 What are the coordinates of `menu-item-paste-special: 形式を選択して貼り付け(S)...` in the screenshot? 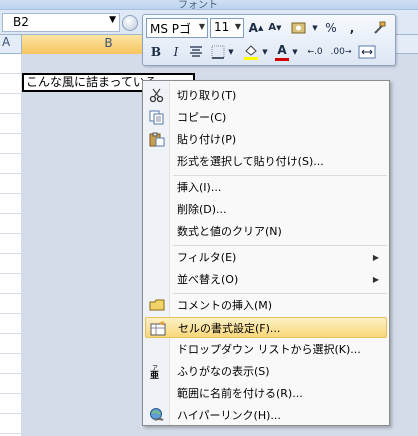 It's located at (266, 161).